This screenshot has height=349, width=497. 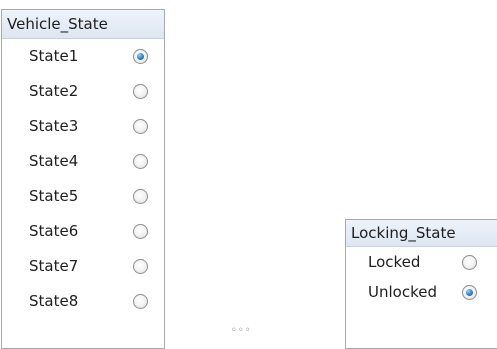 I want to click on vehicle-state-row-1: State1, so click(x=83, y=56).